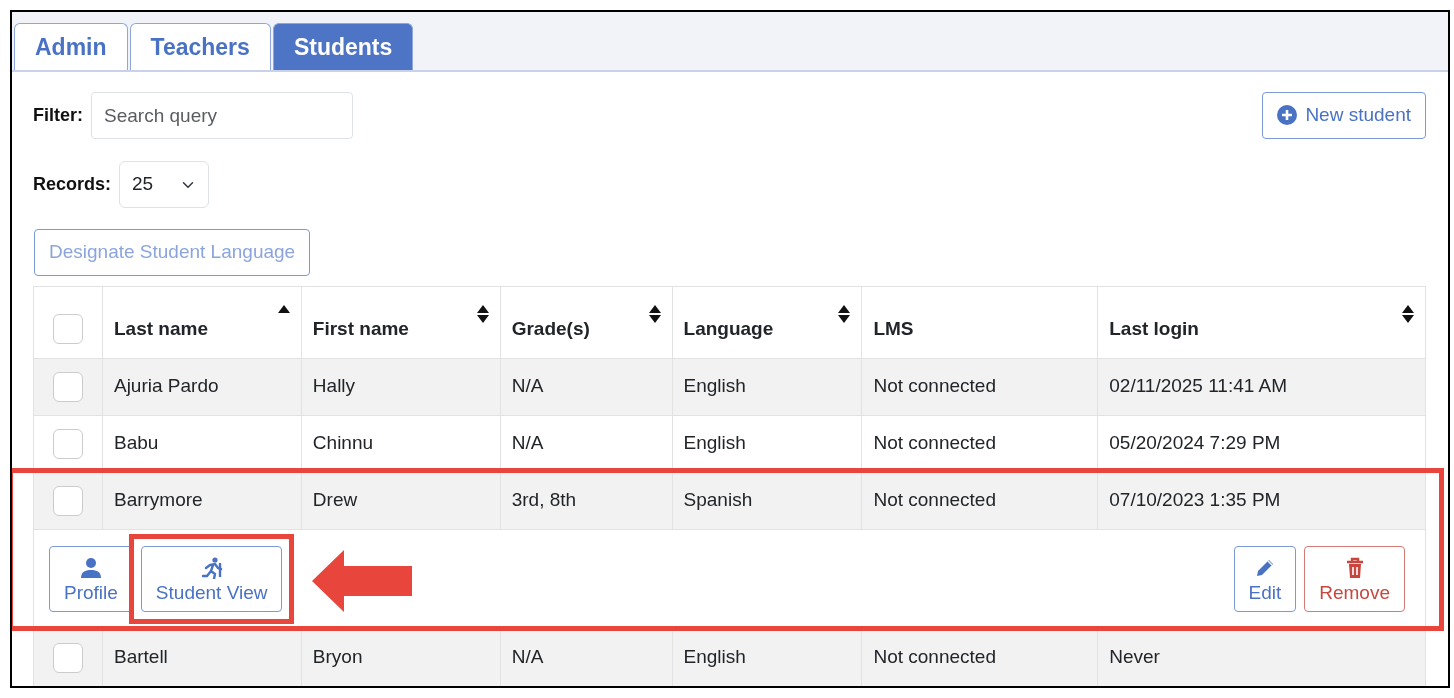  Describe the element at coordinates (202, 322) in the screenshot. I see `column-header: Last name` at that location.